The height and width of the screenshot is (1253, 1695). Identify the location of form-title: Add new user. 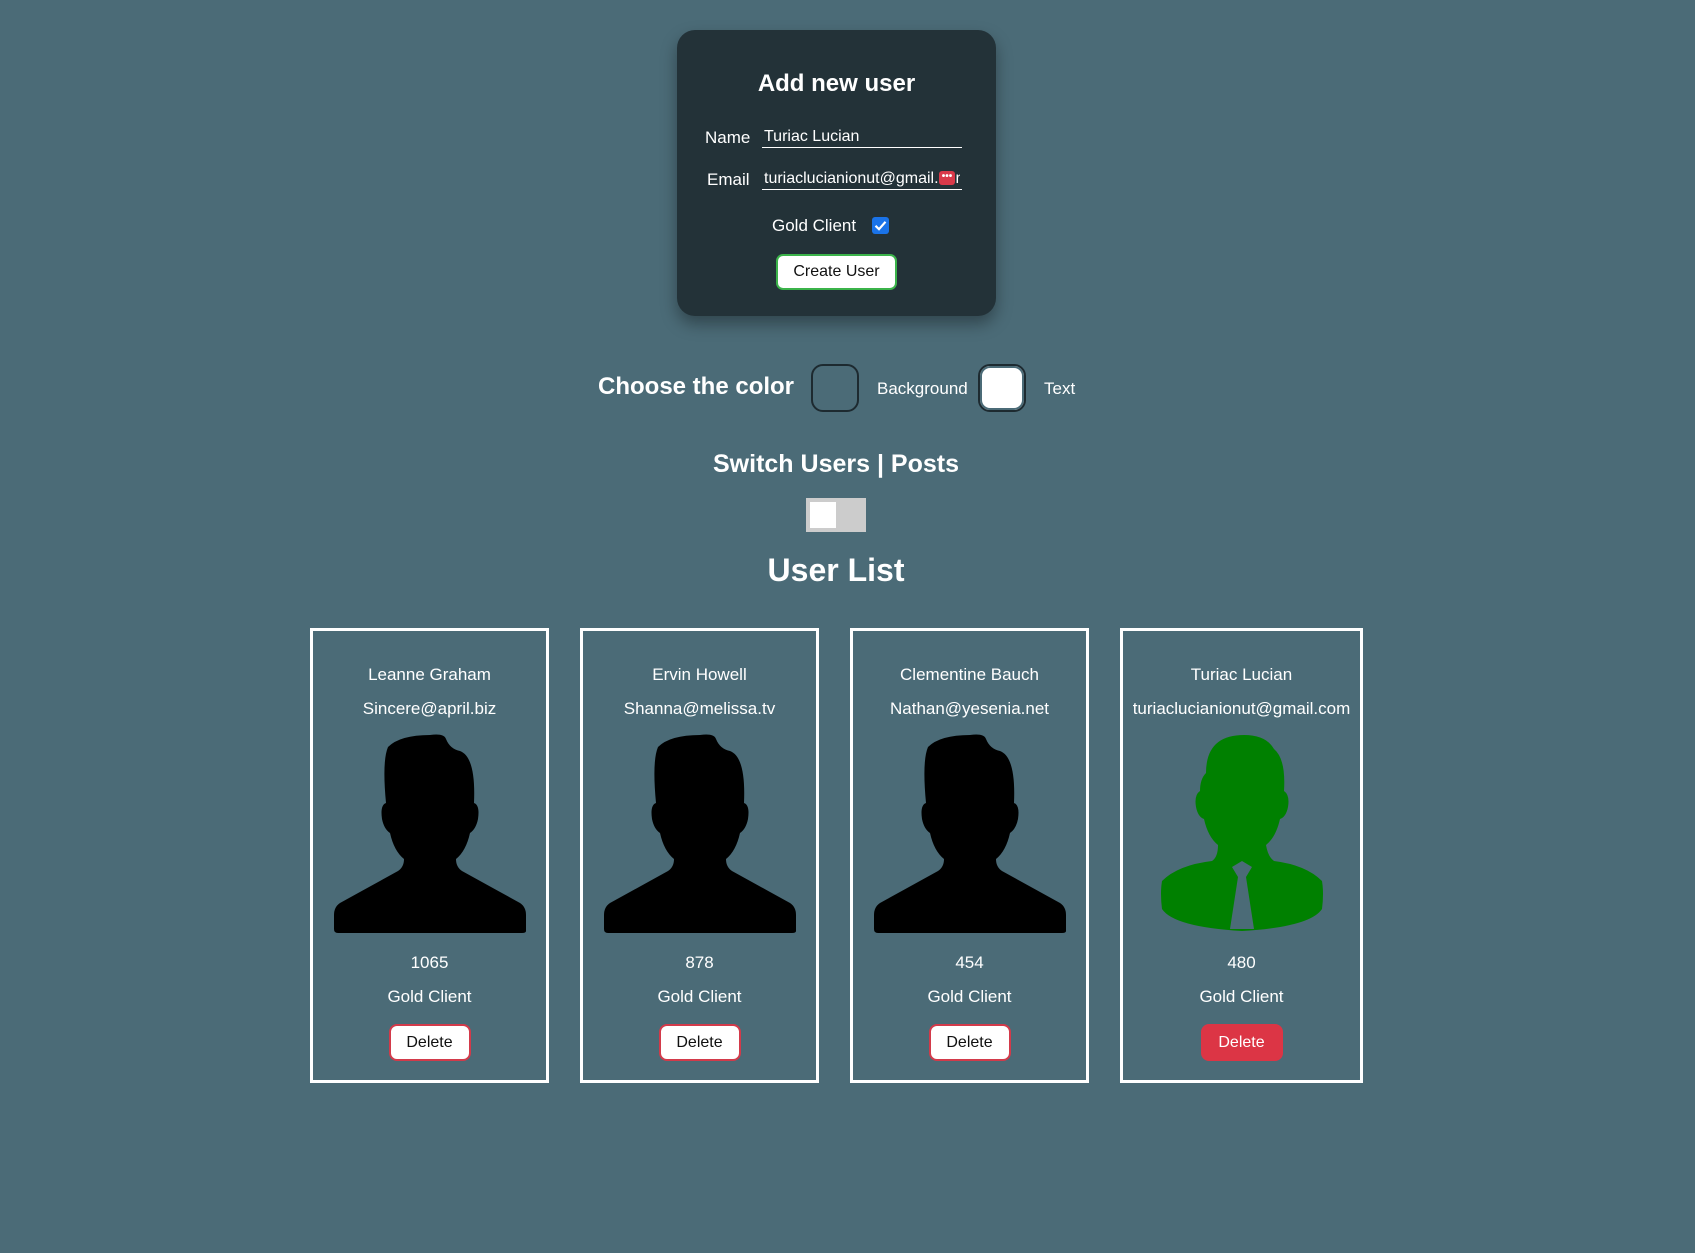
(836, 83).